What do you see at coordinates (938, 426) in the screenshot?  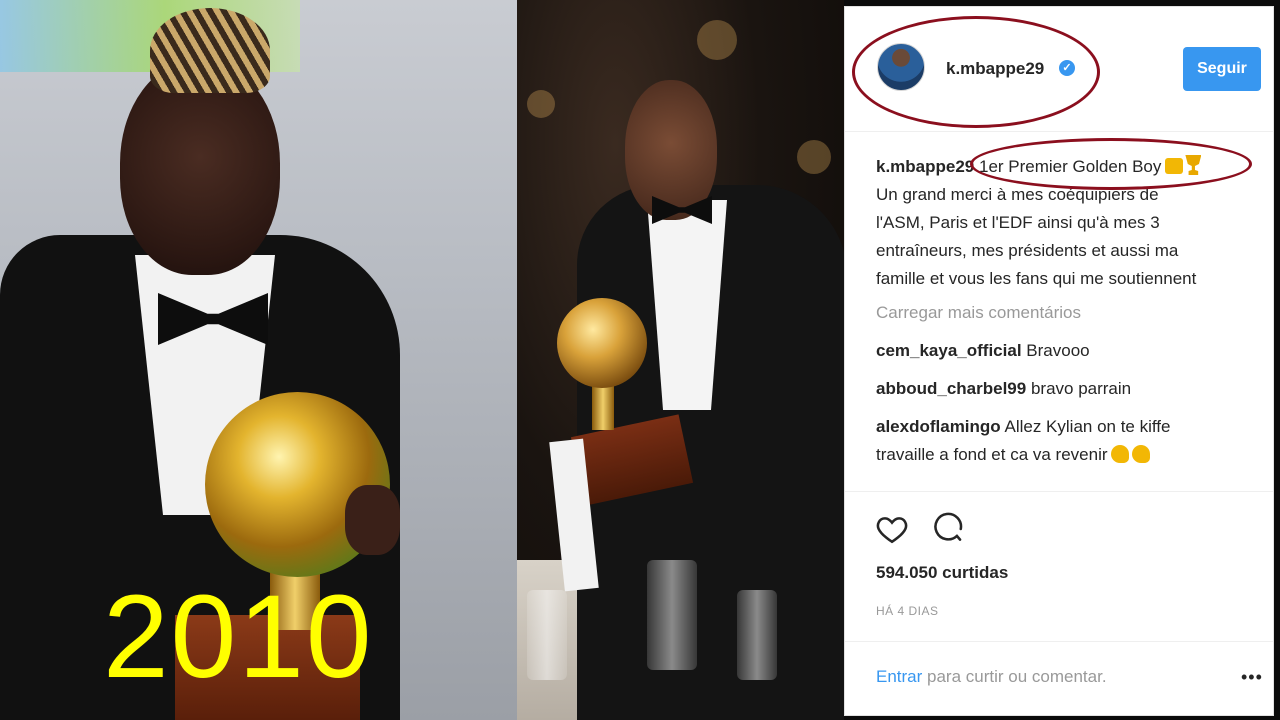 I see `comment-username: alexdoflamingo` at bounding box center [938, 426].